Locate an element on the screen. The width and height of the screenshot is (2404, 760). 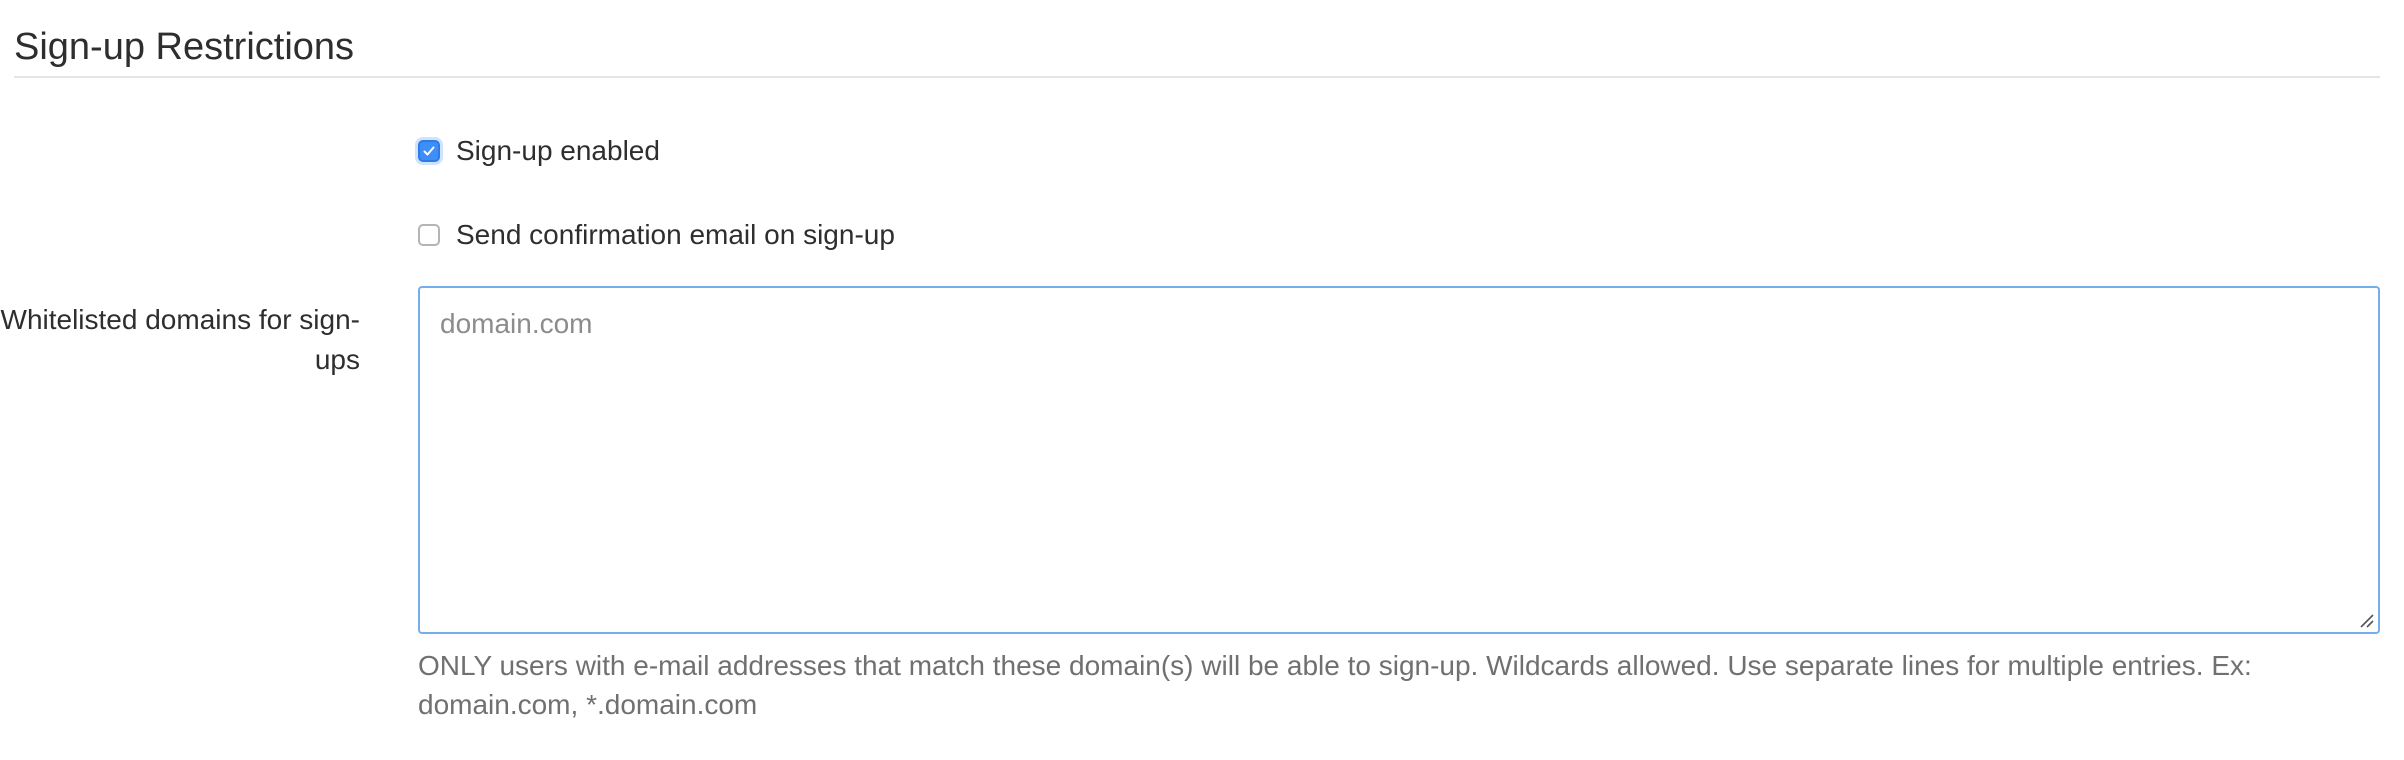
whitelisted-domains-label: Whitelisted domains for sign-ups is located at coordinates (180, 339).